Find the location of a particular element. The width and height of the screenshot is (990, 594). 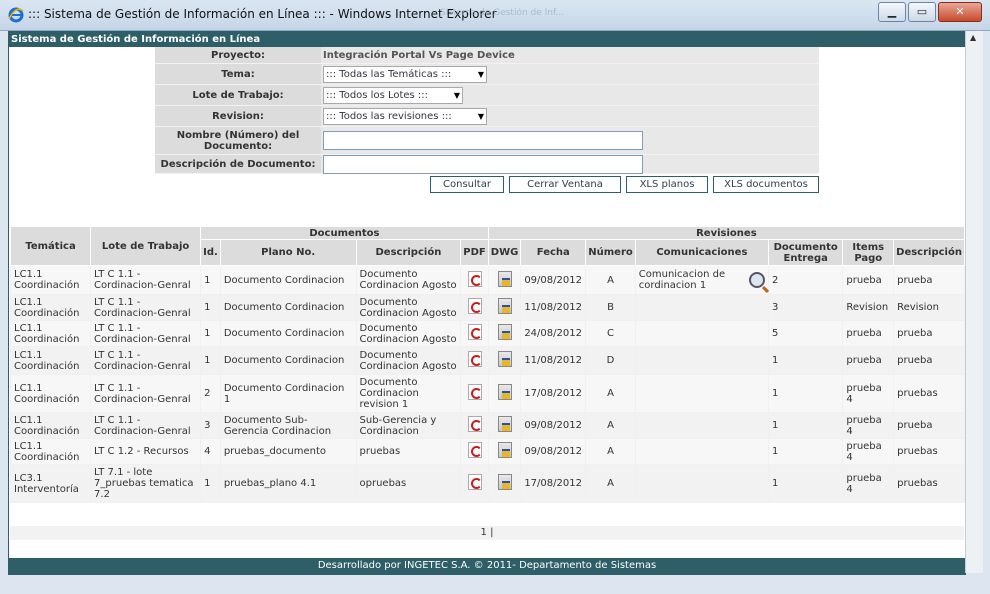

cell-fecha: 17/08/2012 is located at coordinates (553, 483).